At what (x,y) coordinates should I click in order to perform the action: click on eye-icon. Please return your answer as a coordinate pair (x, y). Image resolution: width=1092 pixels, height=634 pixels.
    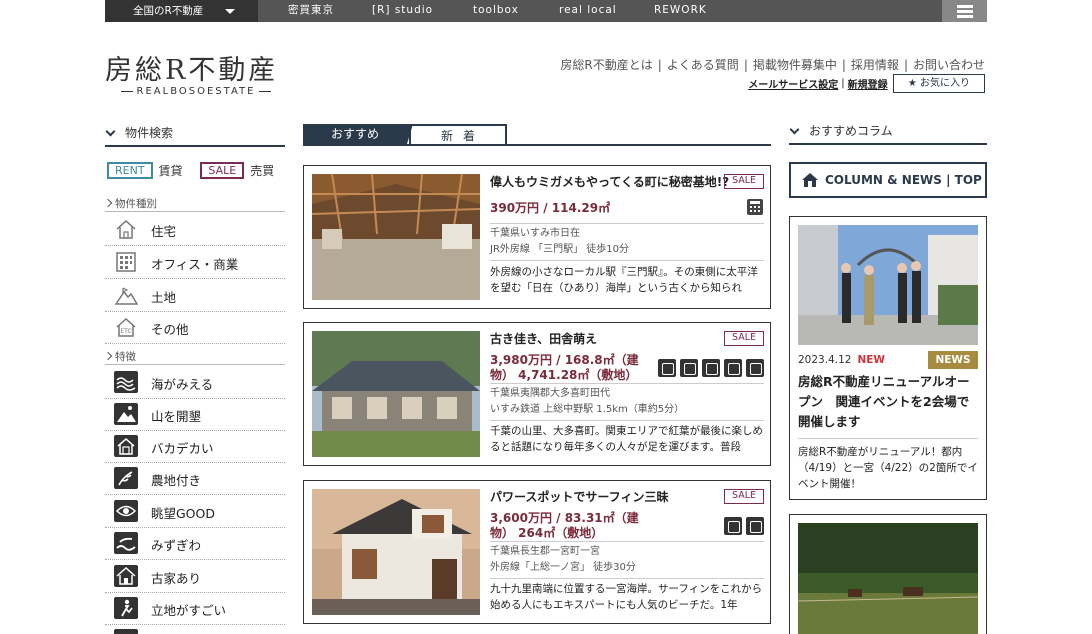
    Looking at the image, I should click on (711, 368).